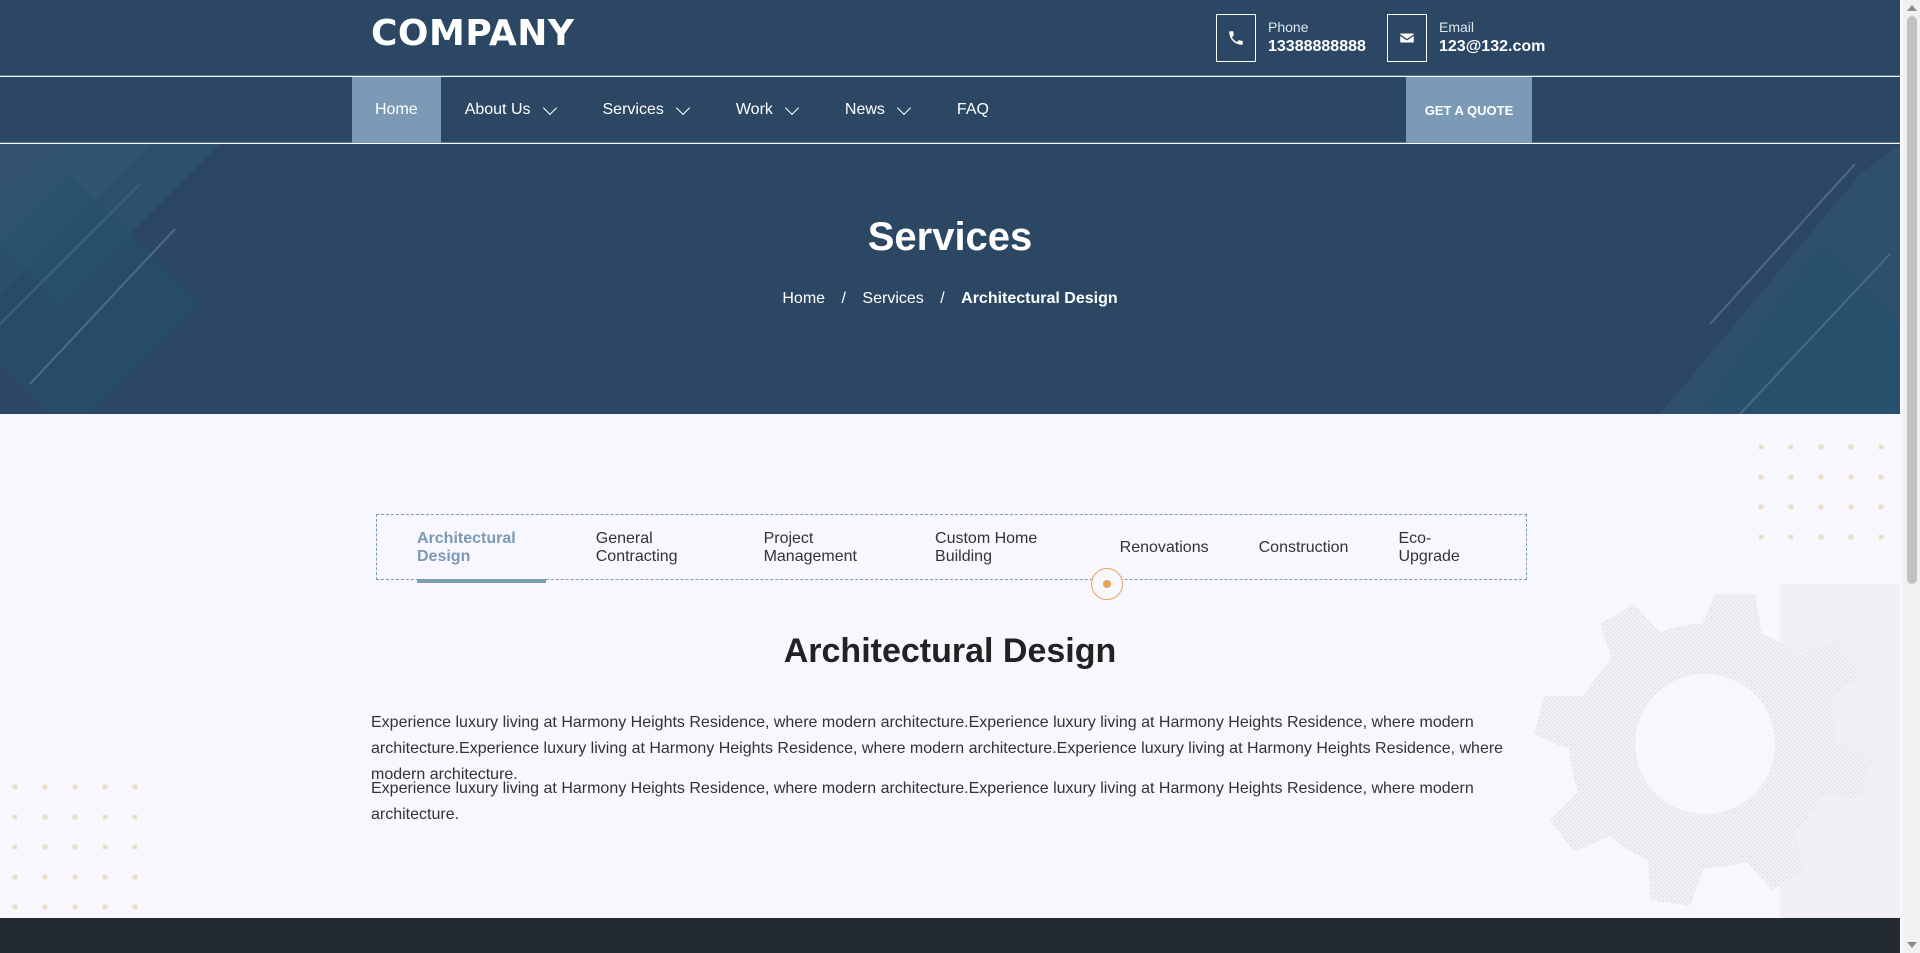 This screenshot has height=953, width=1920. What do you see at coordinates (1107, 584) in the screenshot?
I see `tab-marker-icon` at bounding box center [1107, 584].